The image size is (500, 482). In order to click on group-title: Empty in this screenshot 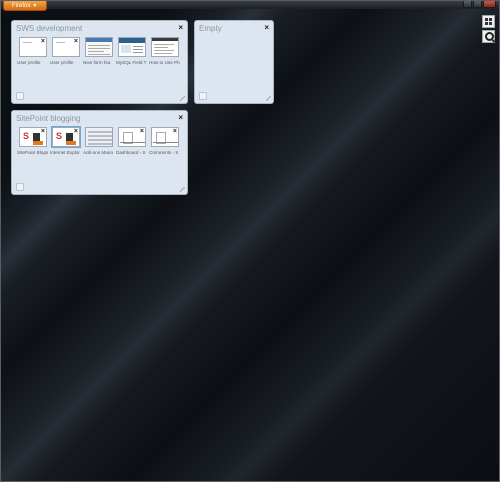, I will do `click(210, 28)`.